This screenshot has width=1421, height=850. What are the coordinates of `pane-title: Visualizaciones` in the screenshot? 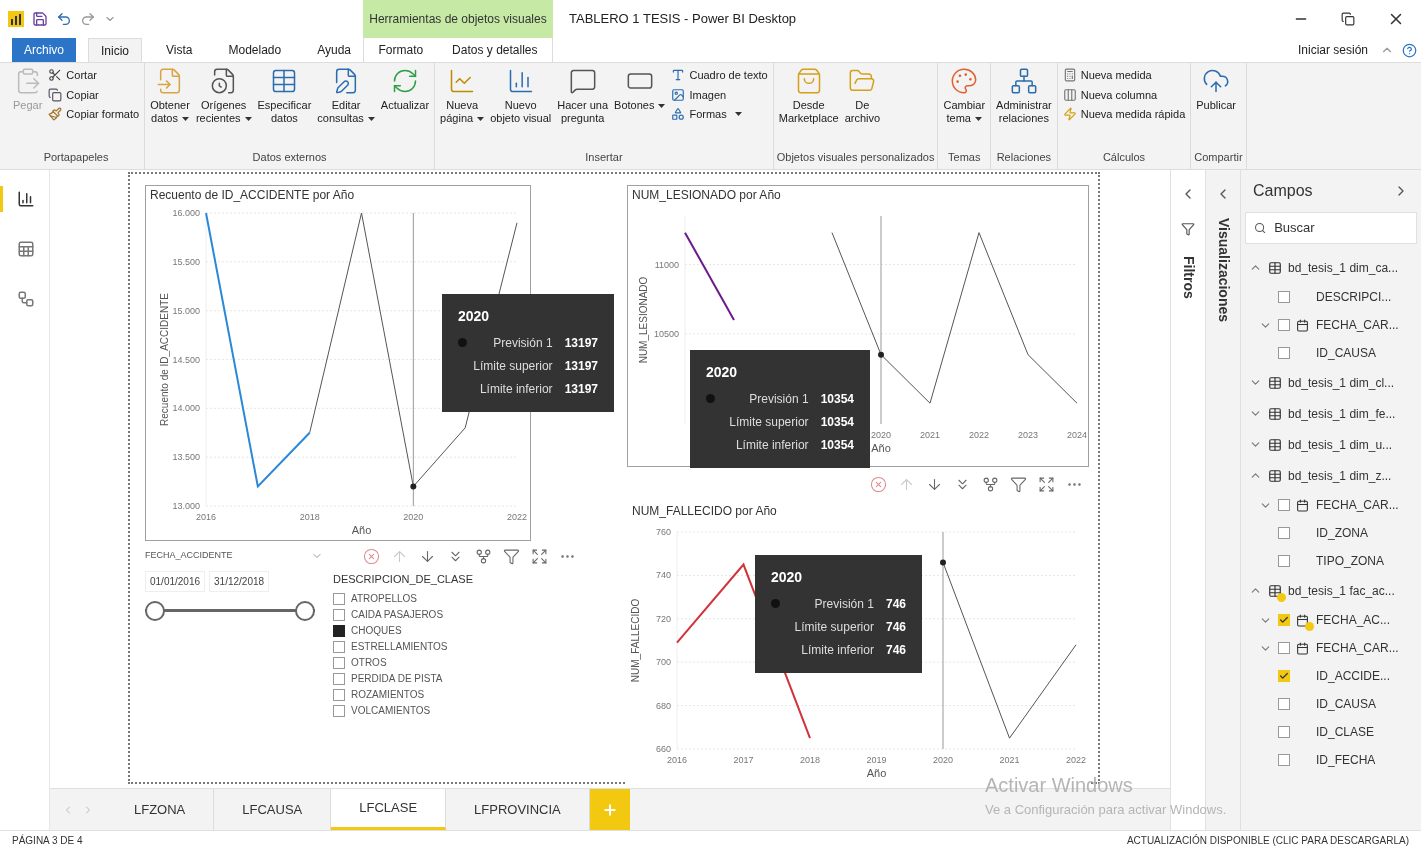 It's located at (1223, 270).